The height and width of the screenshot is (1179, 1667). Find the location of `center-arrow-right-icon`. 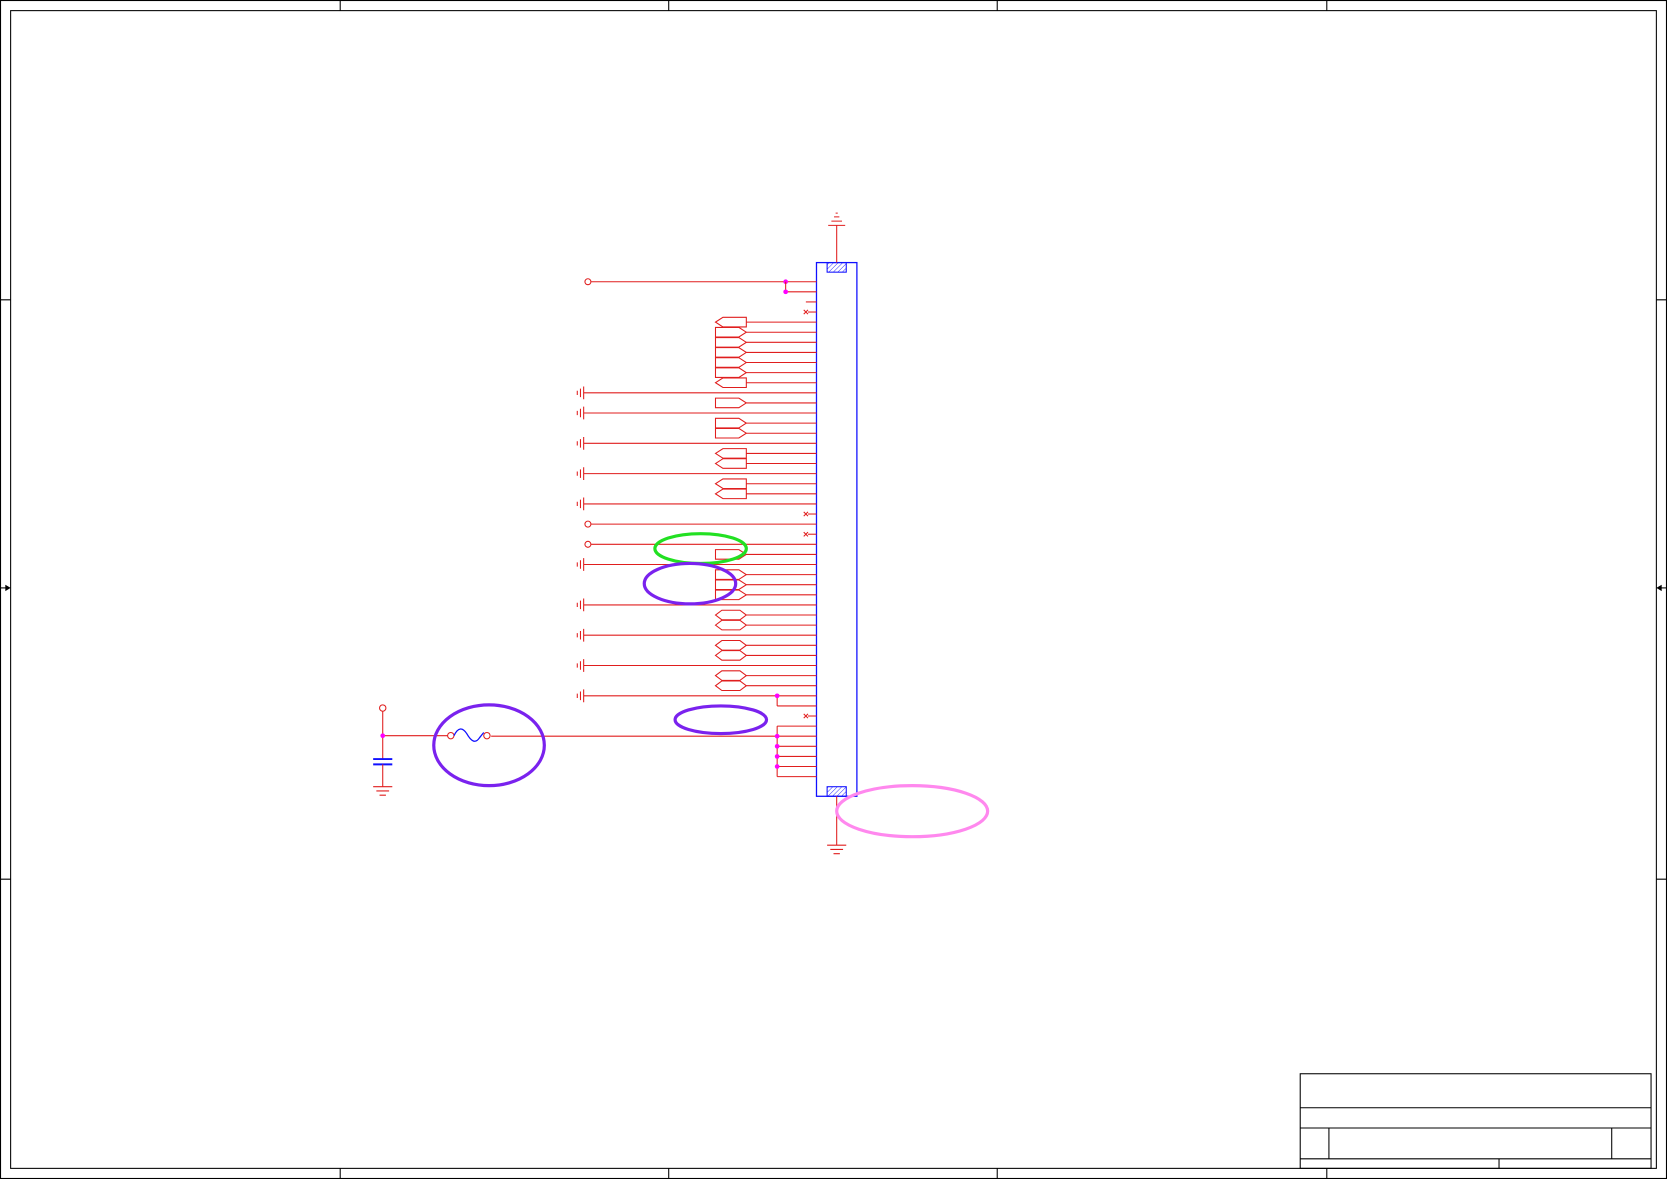

center-arrow-right-icon is located at coordinates (1661, 588).